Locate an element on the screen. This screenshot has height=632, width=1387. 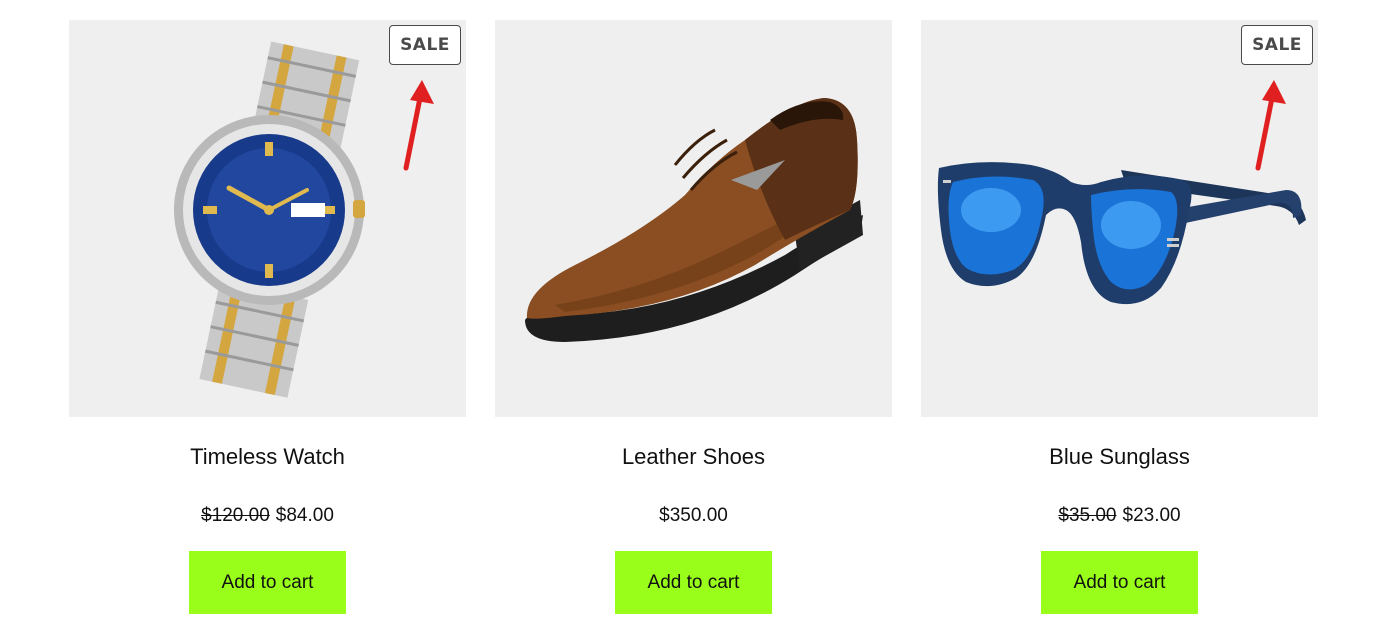
regular-price: $350.00 is located at coordinates (693, 515).